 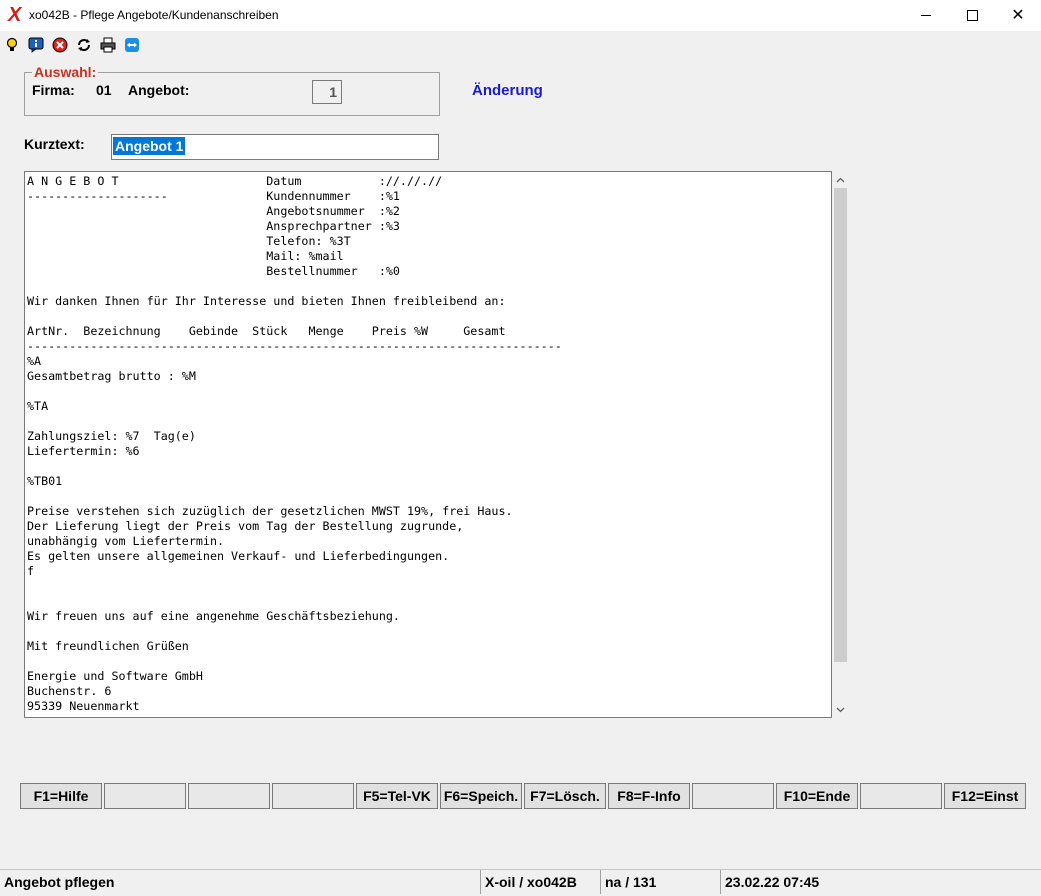 I want to click on document-line: %TA, so click(x=38, y=406).